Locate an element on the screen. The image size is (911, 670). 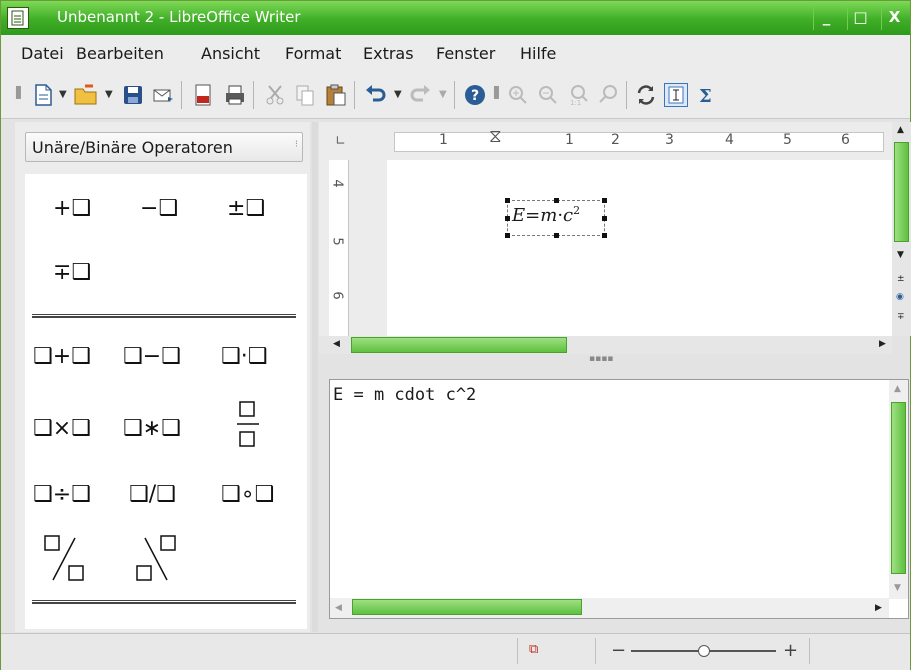
symbol-cdot: ❑·❑ is located at coordinates (244, 356).